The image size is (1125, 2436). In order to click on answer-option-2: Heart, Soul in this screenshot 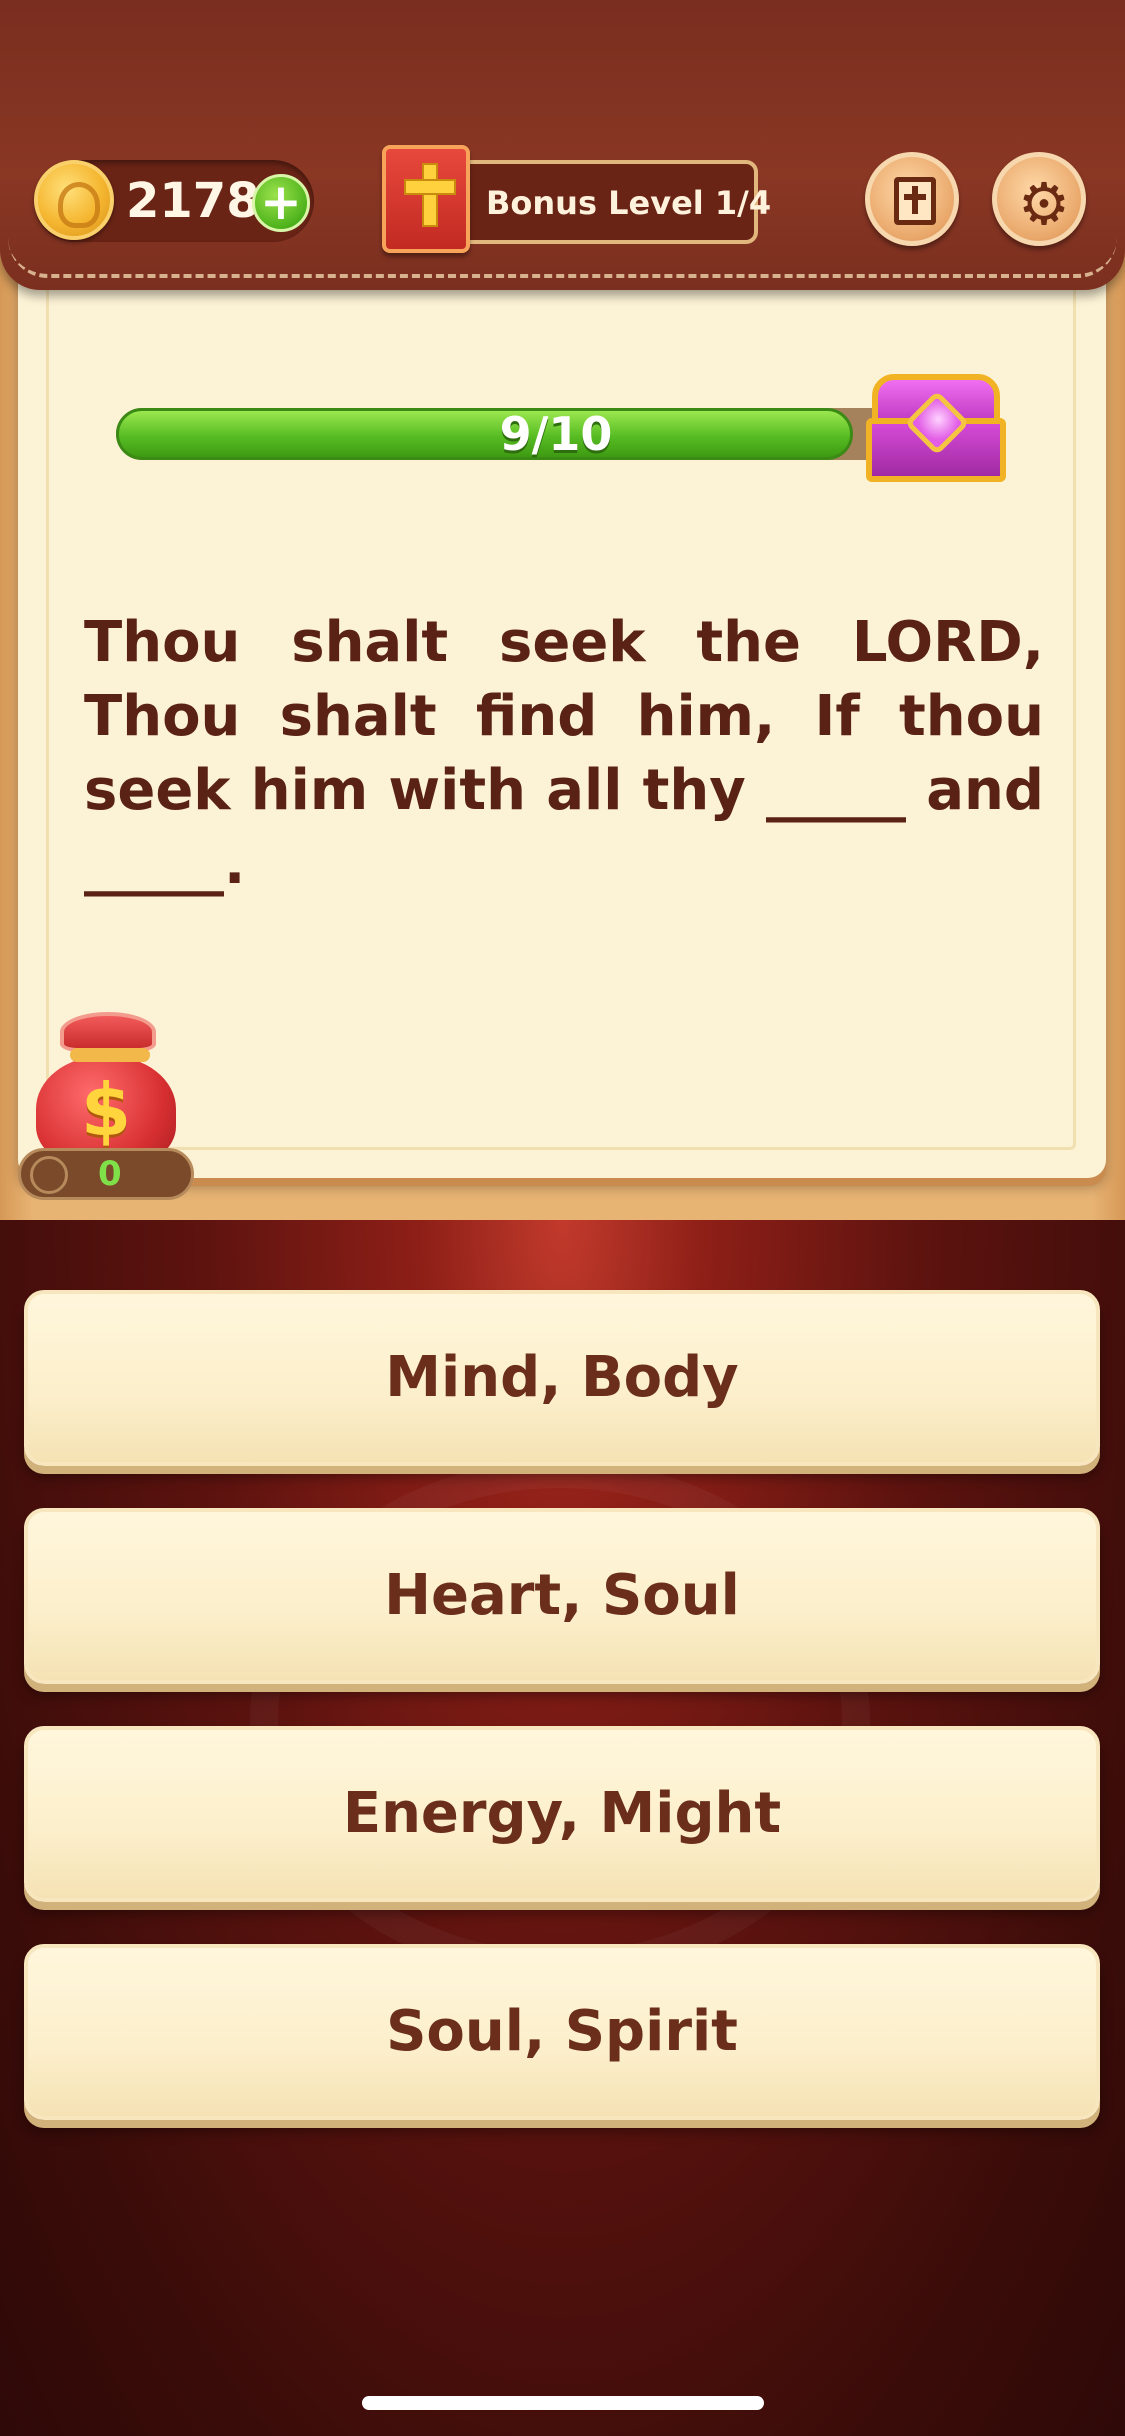, I will do `click(562, 1596)`.